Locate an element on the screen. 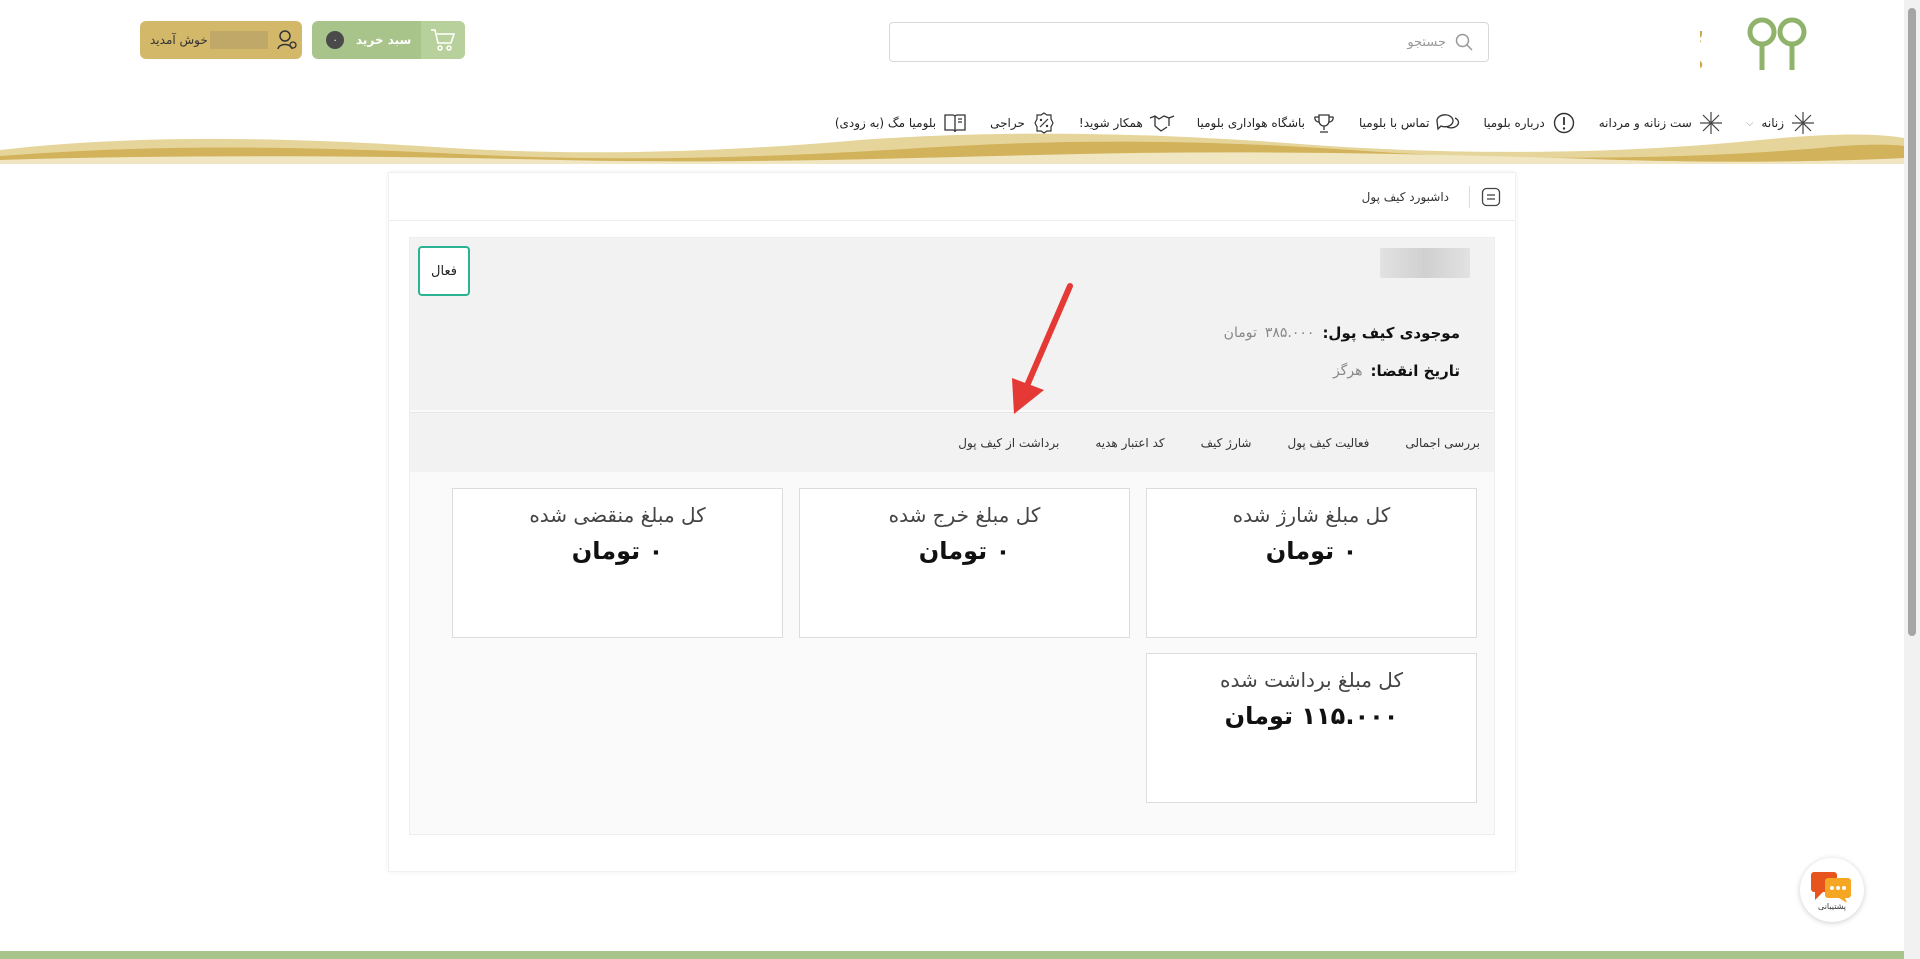  tab-withdraw: برداشت از کیف پول is located at coordinates (1008, 443).